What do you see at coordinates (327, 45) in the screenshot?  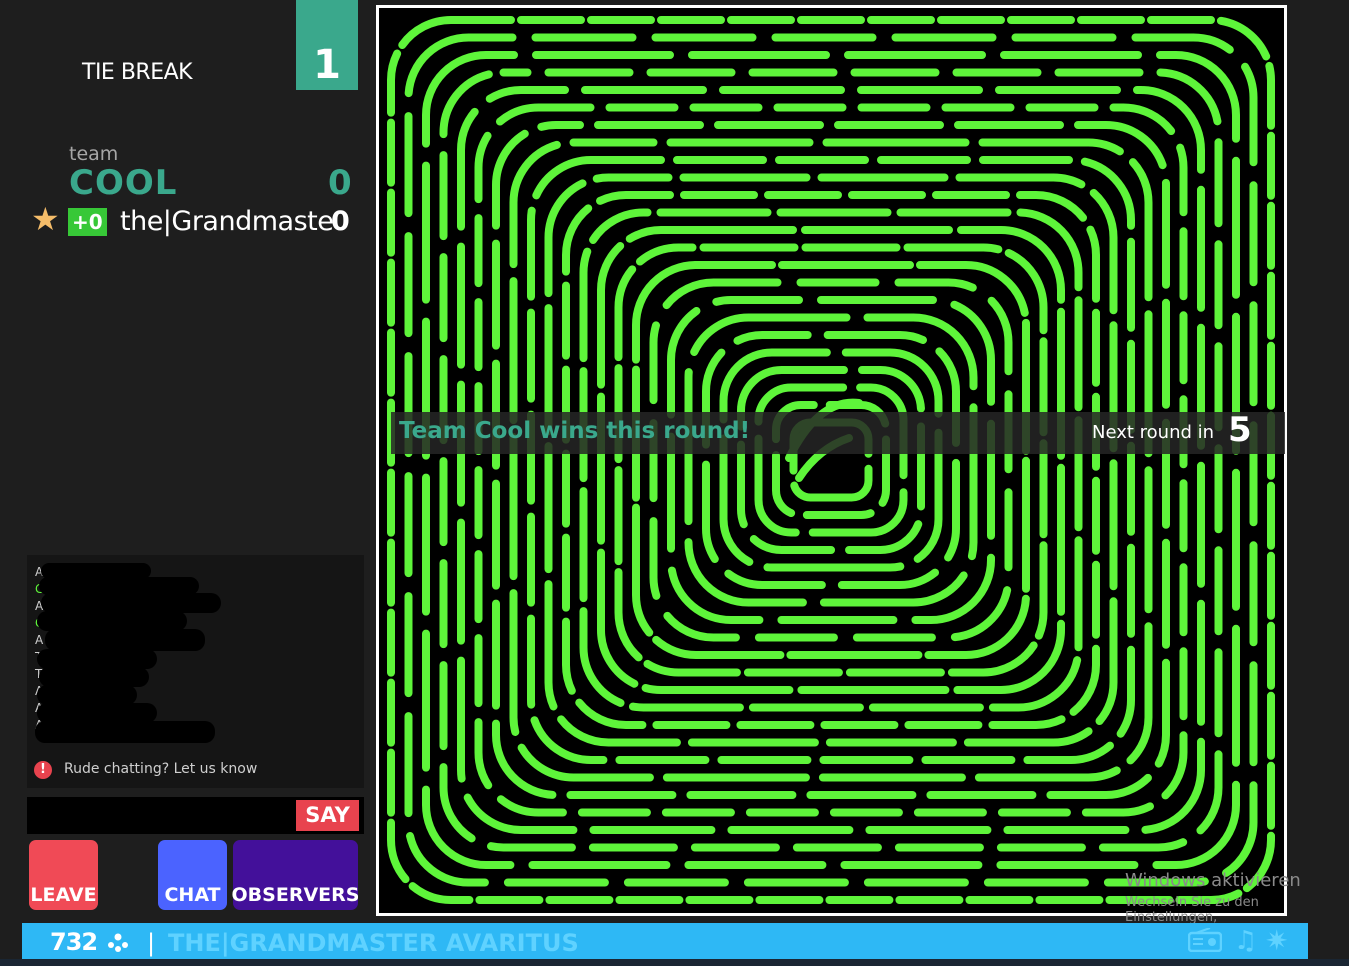 I see `round-number: 1` at bounding box center [327, 45].